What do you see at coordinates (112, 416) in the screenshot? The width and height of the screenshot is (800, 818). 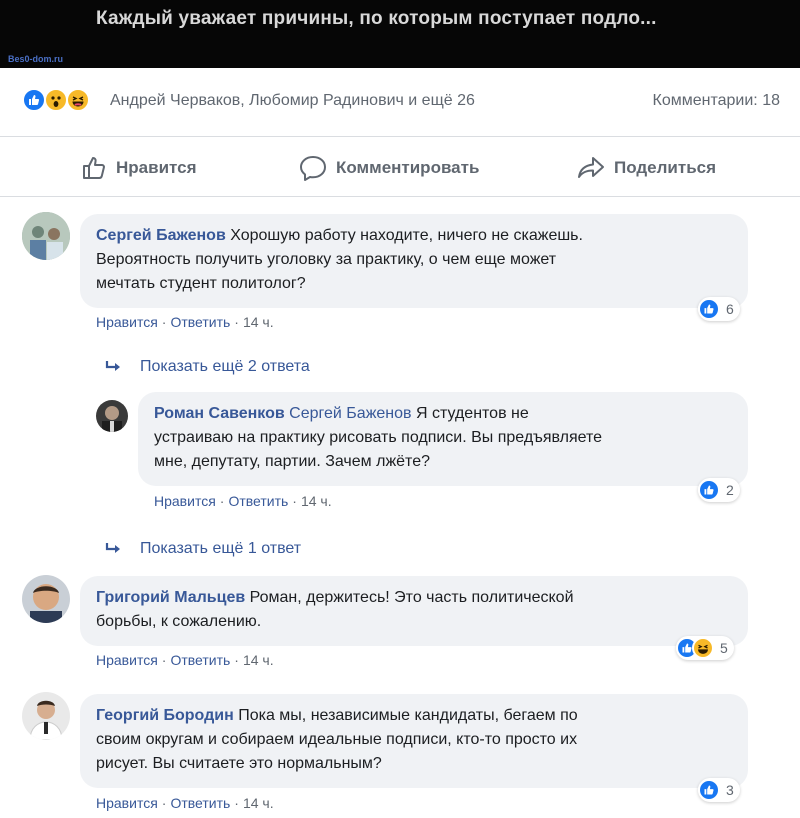 I see `avatar-roman` at bounding box center [112, 416].